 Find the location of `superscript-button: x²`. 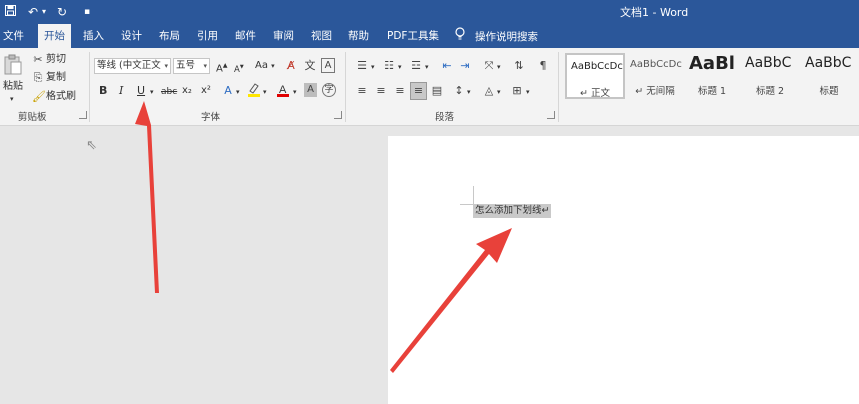

superscript-button: x² is located at coordinates (206, 91).